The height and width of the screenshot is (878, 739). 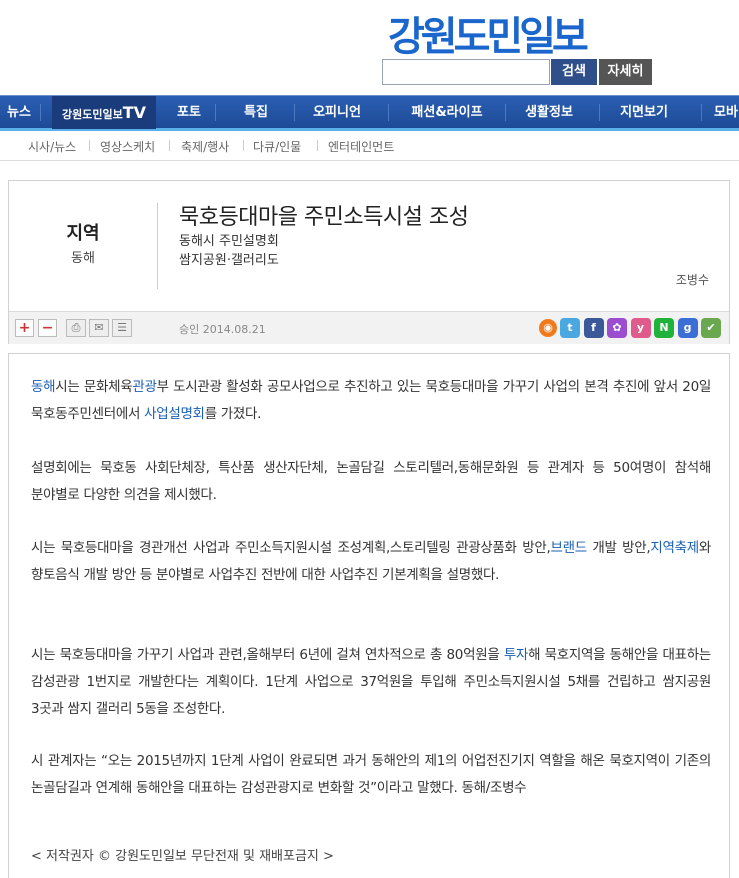 What do you see at coordinates (361, 146) in the screenshot?
I see `subnav-item-entertainment: 엔터테인먼트` at bounding box center [361, 146].